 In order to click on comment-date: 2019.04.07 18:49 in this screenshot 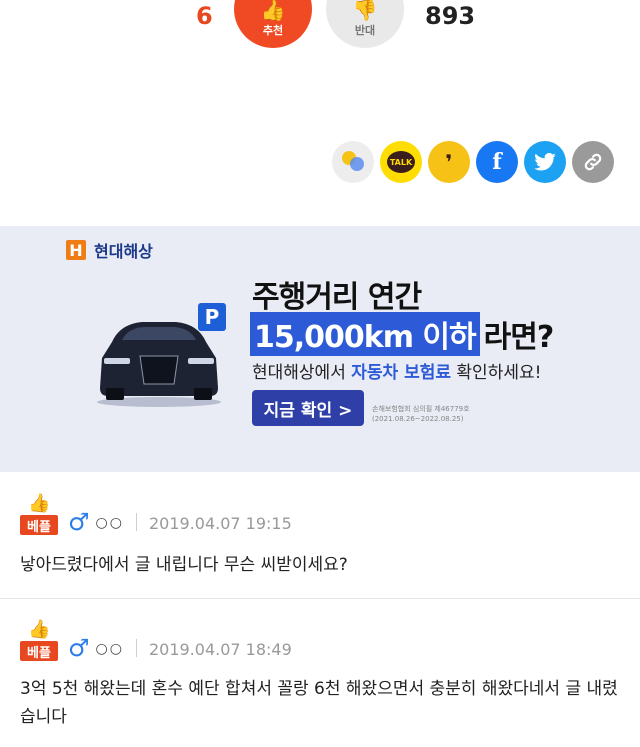, I will do `click(220, 649)`.